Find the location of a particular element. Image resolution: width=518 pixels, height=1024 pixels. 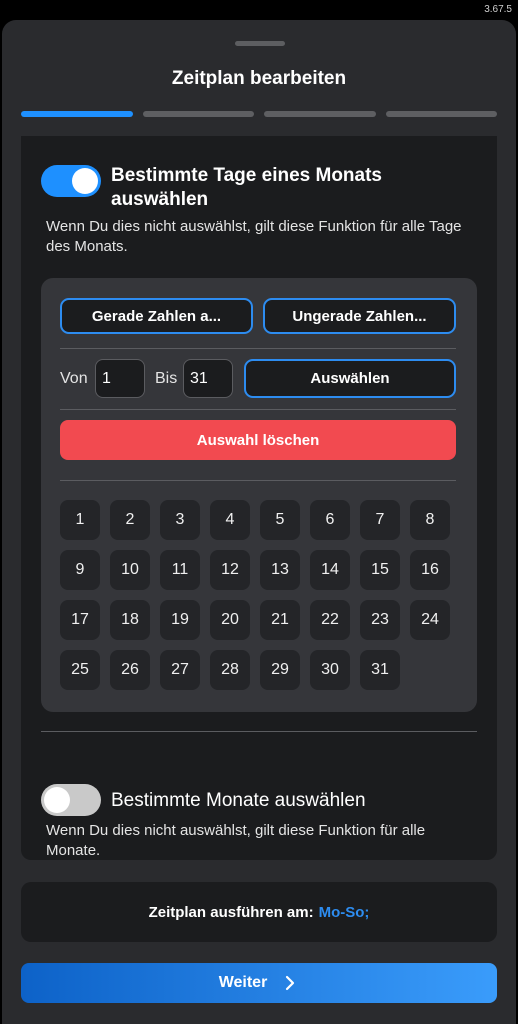

next-button: Weiter is located at coordinates (259, 983).